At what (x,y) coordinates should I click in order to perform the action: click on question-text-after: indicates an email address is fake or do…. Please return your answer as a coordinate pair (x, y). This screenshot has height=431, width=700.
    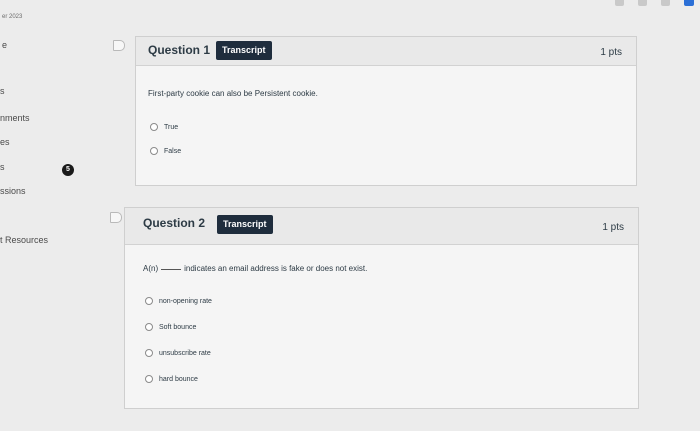
    Looking at the image, I should click on (276, 268).